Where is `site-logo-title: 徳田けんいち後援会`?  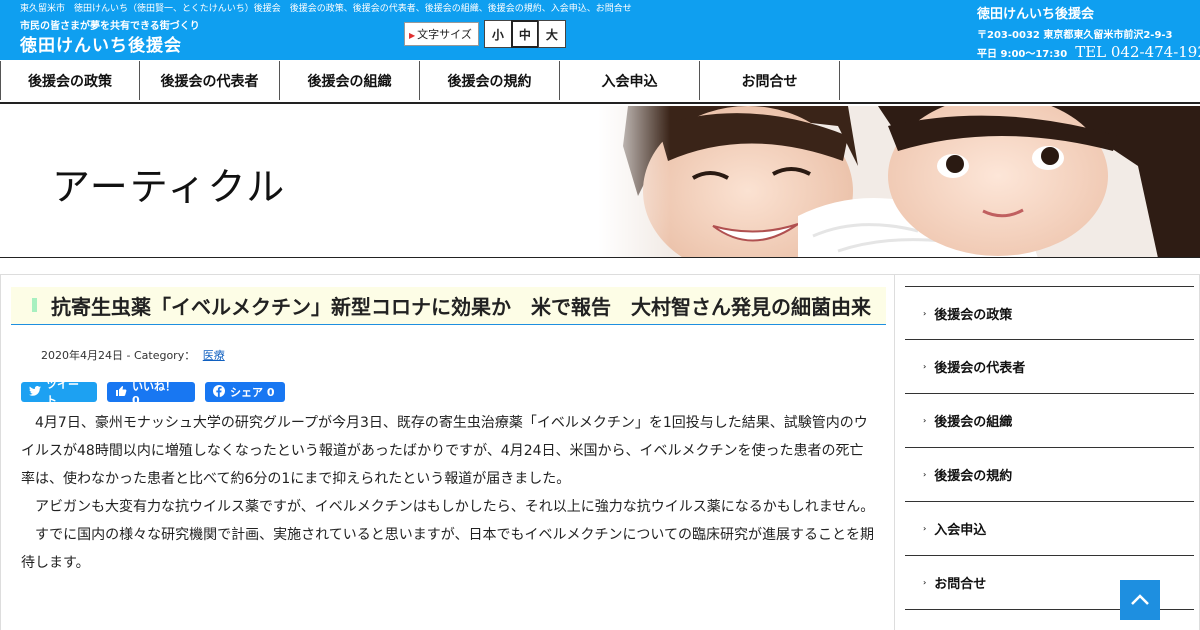
site-logo-title: 徳田けんいち後援会 is located at coordinates (101, 43).